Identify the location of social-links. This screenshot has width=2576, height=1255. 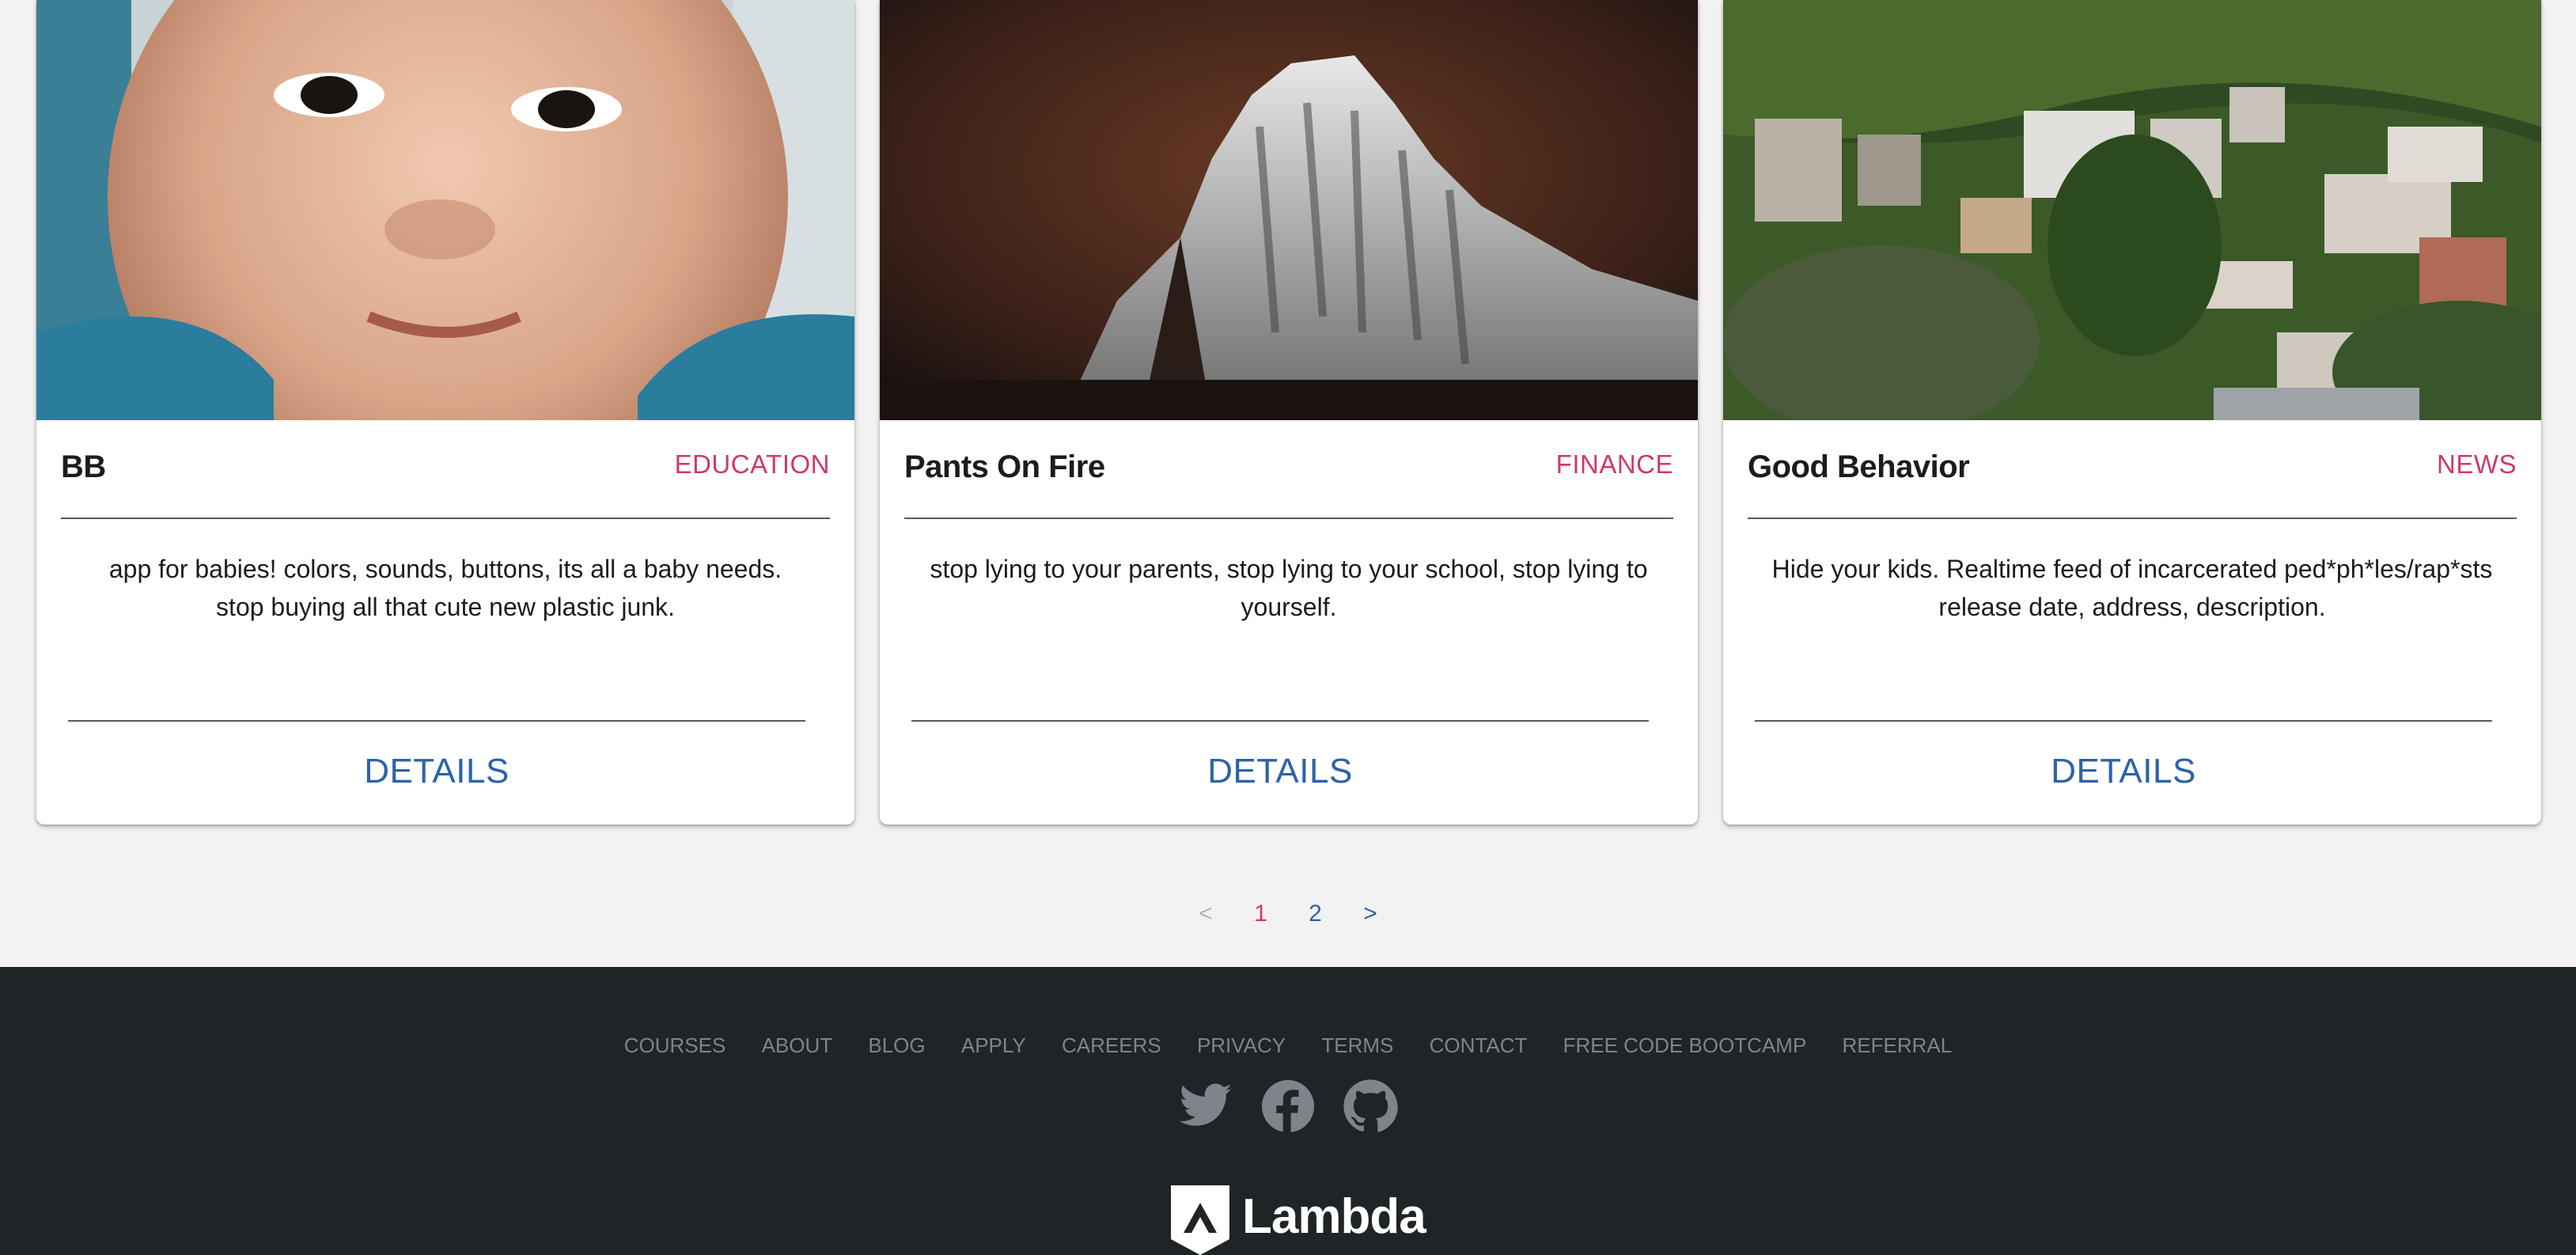
(1288, 1108).